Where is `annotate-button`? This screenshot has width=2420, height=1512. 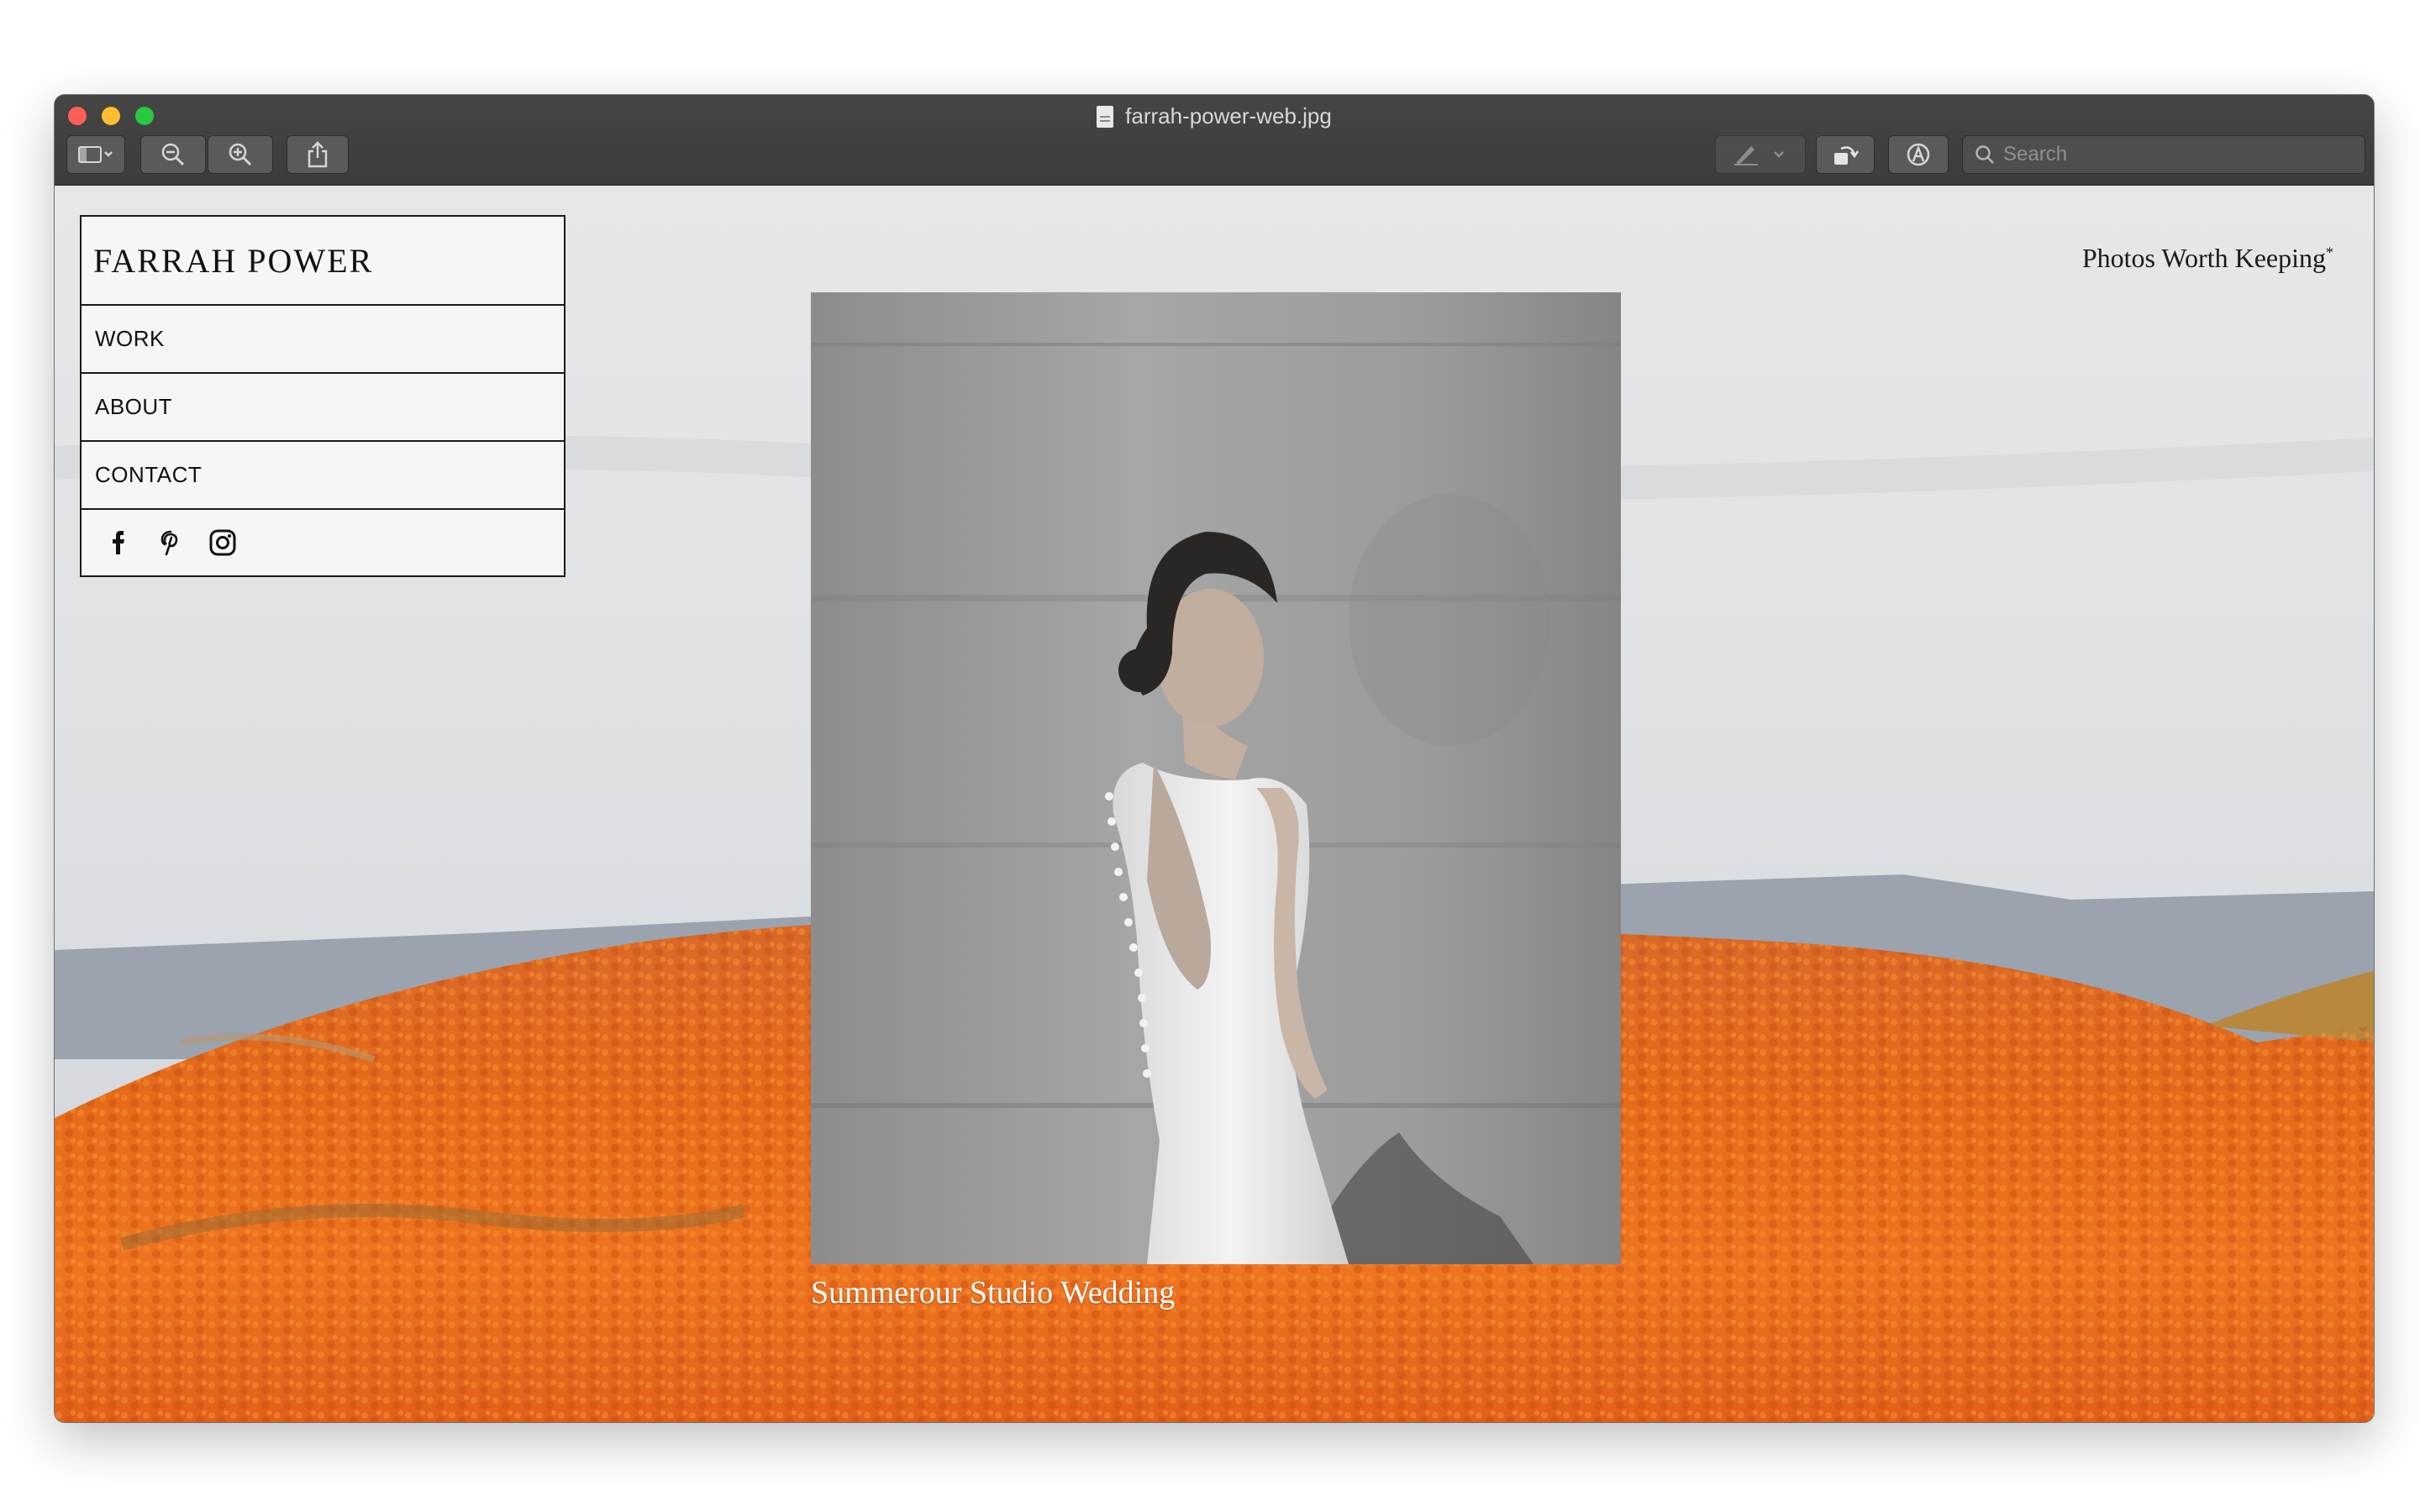 annotate-button is located at coordinates (1919, 154).